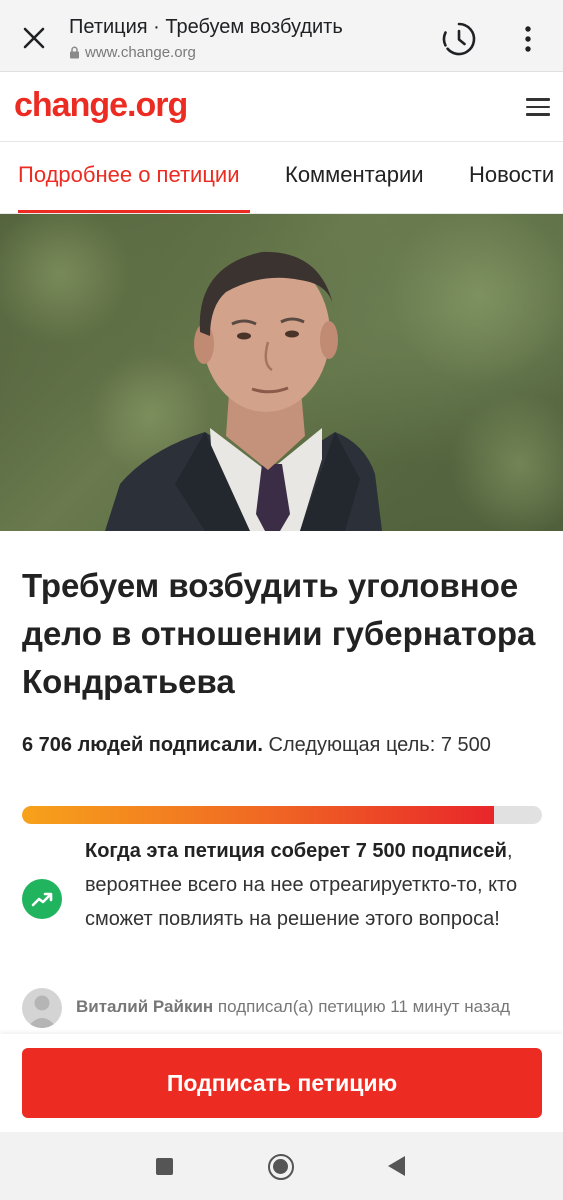 The image size is (563, 1200). What do you see at coordinates (354, 175) in the screenshot?
I see `tab-comments: Комментарии` at bounding box center [354, 175].